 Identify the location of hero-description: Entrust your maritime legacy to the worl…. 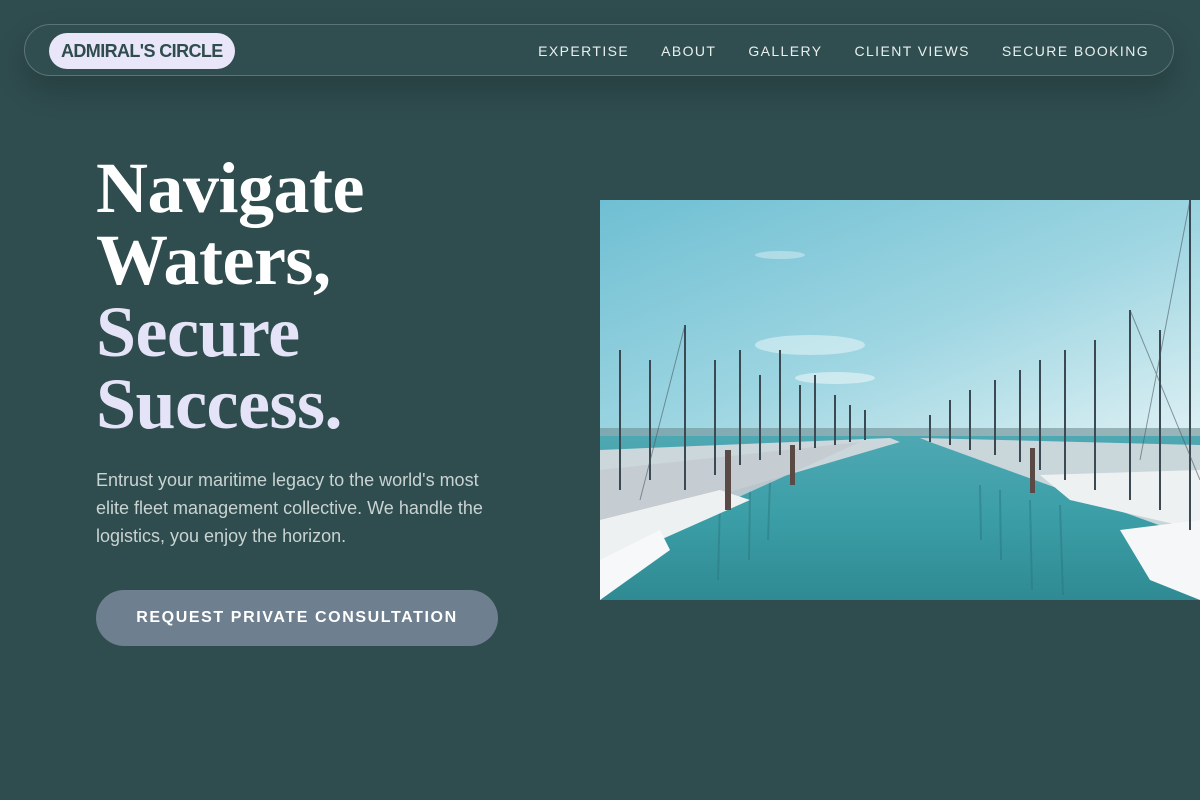
(289, 508).